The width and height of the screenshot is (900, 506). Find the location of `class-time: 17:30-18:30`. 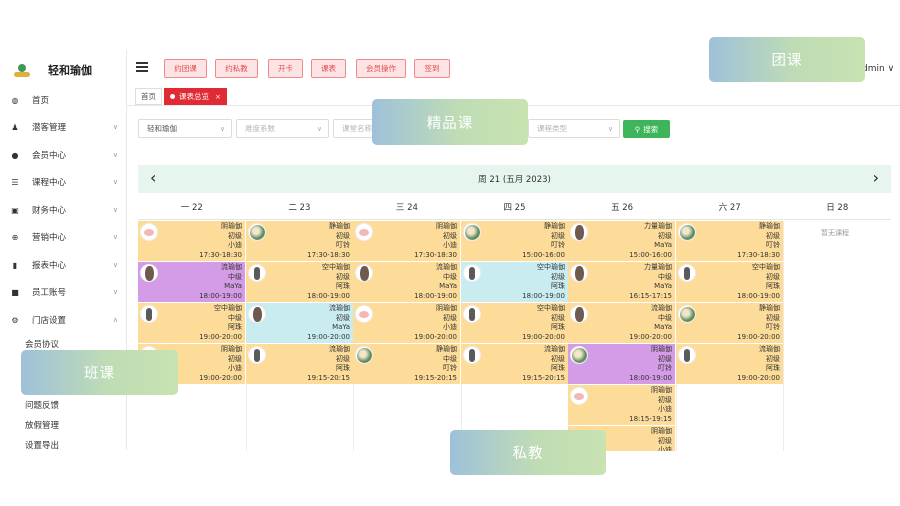

class-time: 17:30-18:30 is located at coordinates (220, 254).